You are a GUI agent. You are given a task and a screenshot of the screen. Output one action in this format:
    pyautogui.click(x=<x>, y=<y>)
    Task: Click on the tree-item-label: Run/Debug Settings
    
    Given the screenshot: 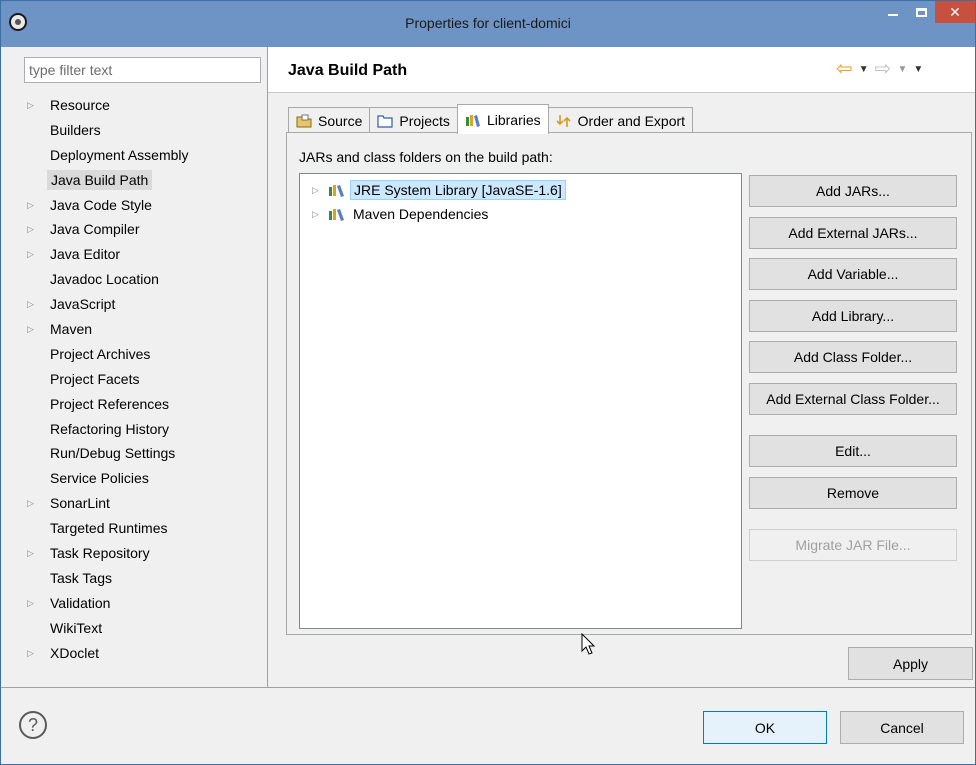 What is the action you would take?
    pyautogui.click(x=113, y=453)
    